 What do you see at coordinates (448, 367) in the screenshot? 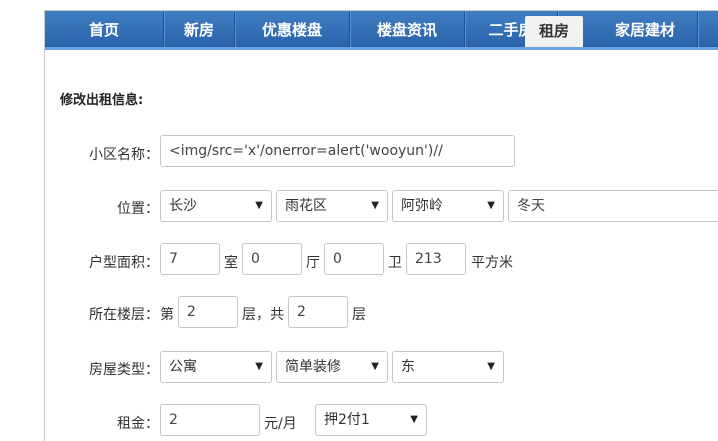
I see `orientation-select: 东 ▼` at bounding box center [448, 367].